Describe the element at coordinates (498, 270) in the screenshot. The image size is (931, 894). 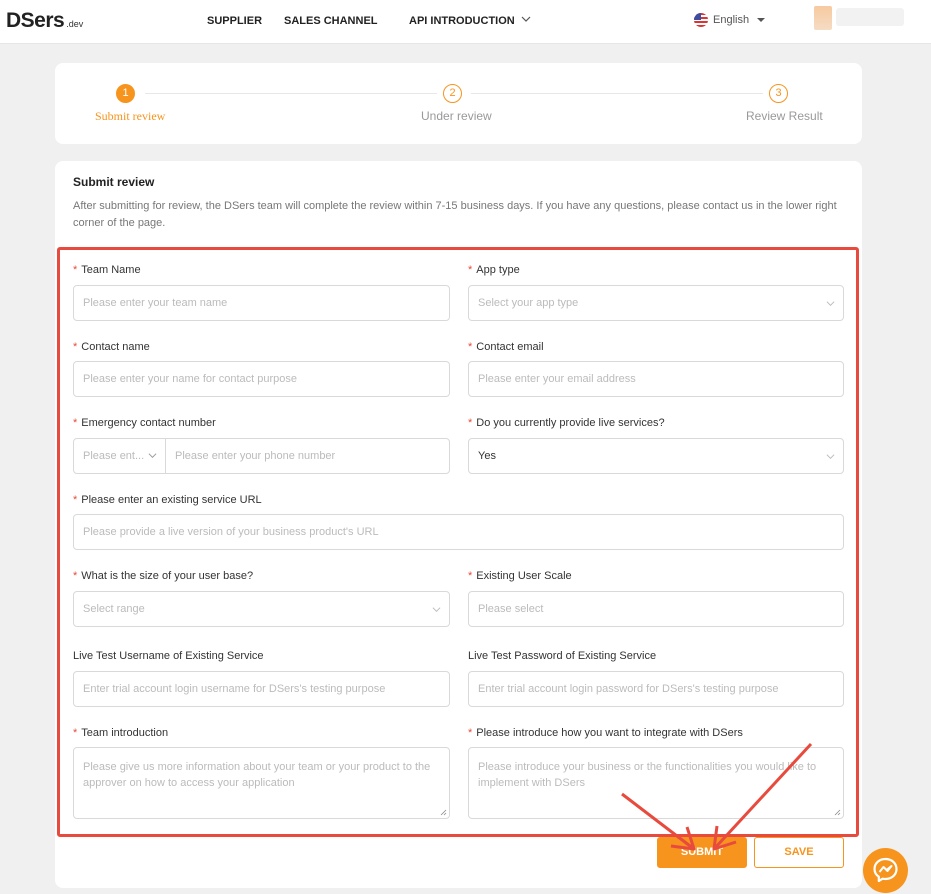
I see `label-text: App type` at that location.